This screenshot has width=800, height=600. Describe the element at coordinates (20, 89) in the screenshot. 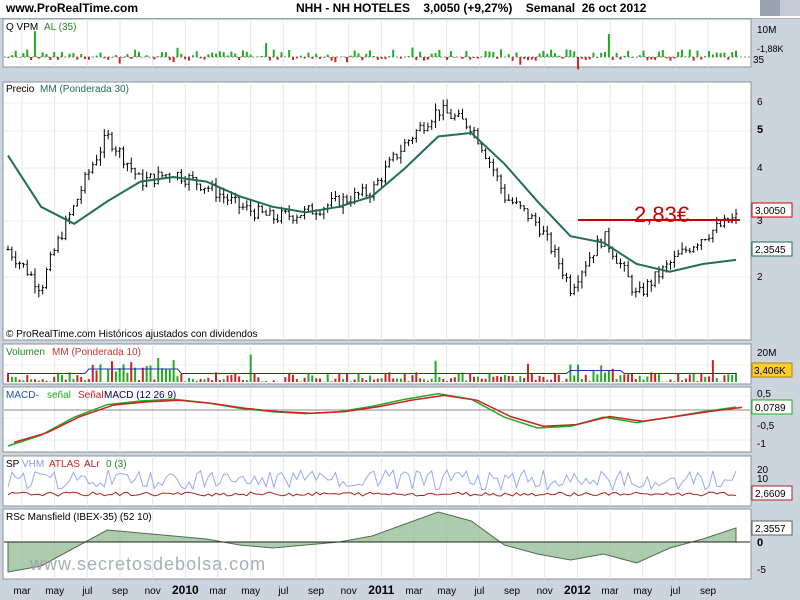

I see `price-label: Precio` at that location.